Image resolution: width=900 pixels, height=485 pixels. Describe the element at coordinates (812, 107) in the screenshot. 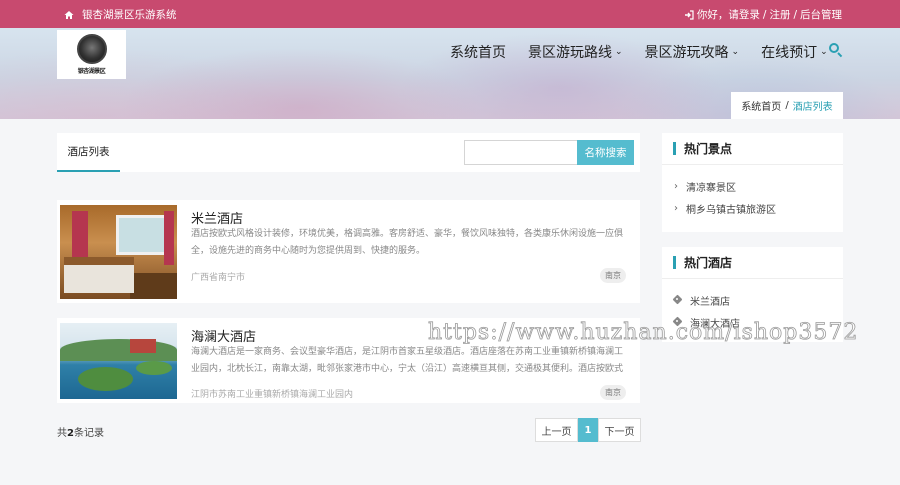

I see `breadcrumb-current: 酒店列表` at that location.